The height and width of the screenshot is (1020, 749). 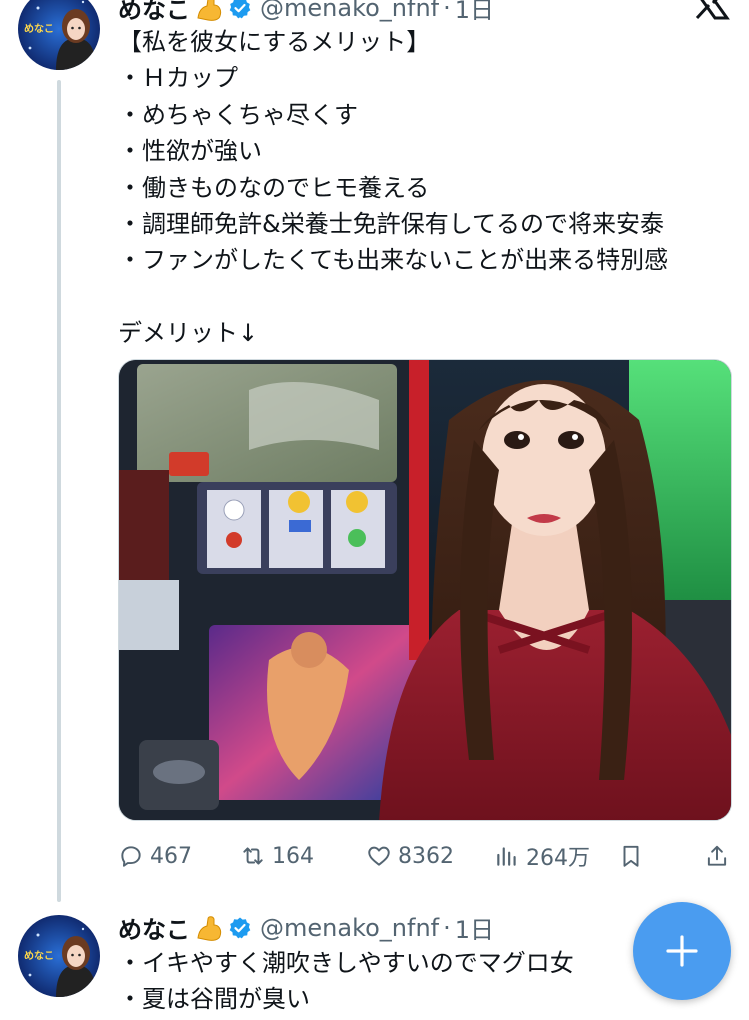 What do you see at coordinates (346, 981) in the screenshot?
I see `tweet-text: ・イキやすく潮吹きしやすいのでマグロ女 ・夏は谷間が臭い` at bounding box center [346, 981].